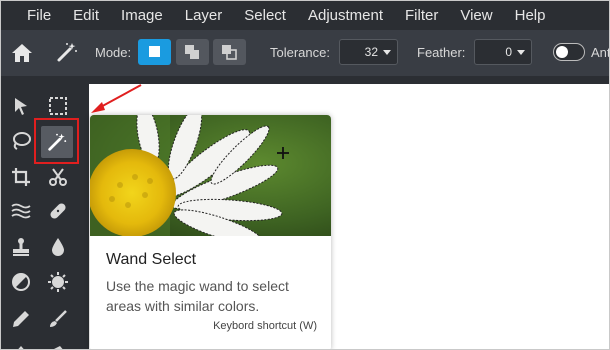  What do you see at coordinates (56, 141) in the screenshot?
I see `annotation-highlight-box` at bounding box center [56, 141].